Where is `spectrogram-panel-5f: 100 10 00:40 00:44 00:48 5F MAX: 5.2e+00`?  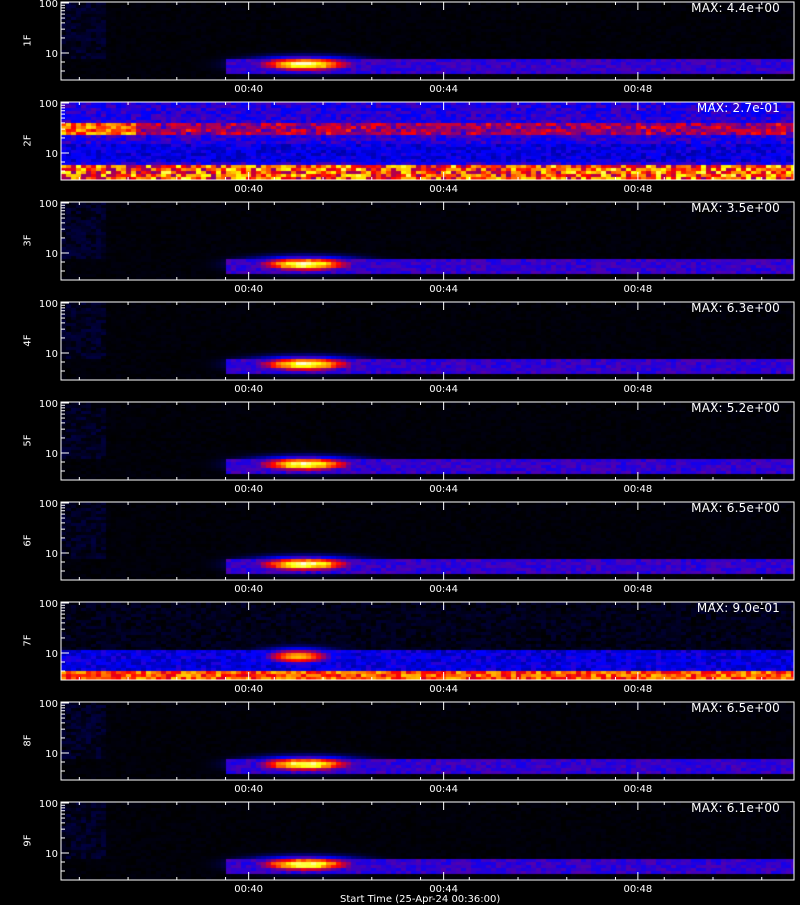
spectrogram-panel-5f: 100 10 00:40 00:44 00:48 5F MAX: 5.2e+00 is located at coordinates (400, 449).